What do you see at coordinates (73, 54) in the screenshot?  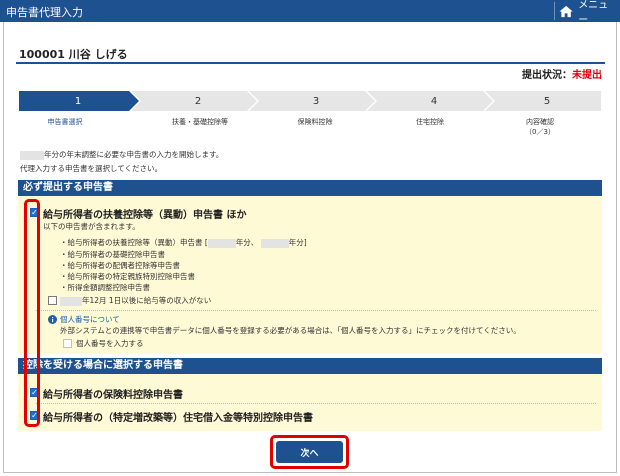 I see `user-name: 100001 川谷 しげる` at bounding box center [73, 54].